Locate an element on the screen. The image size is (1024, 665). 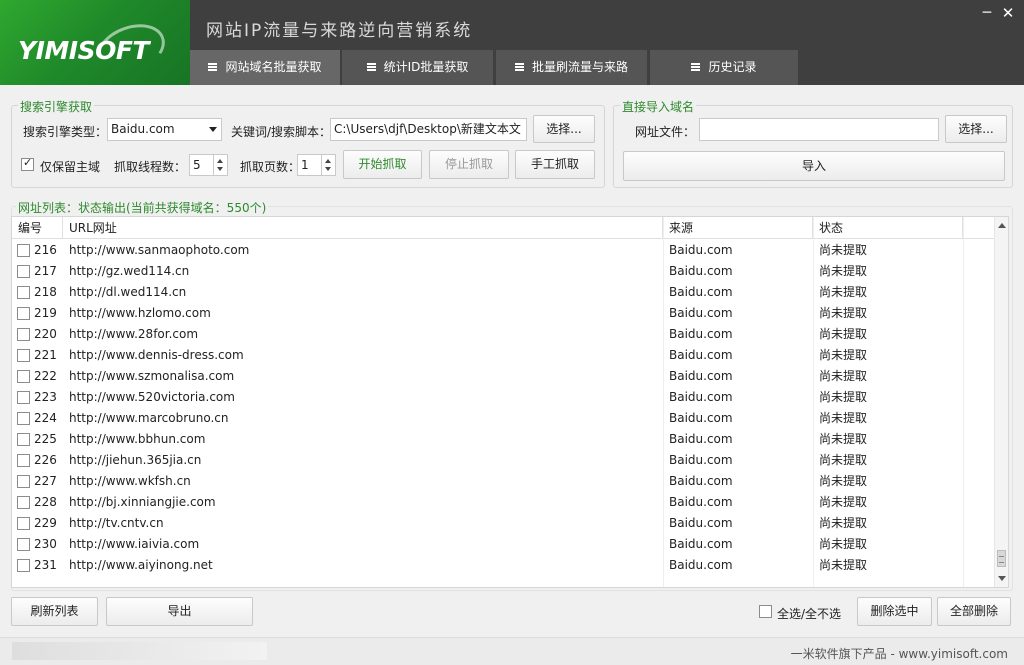
table-row: 231 http://www.aiyinong.net Baidu.com 尚未提取 is located at coordinates (504, 565).